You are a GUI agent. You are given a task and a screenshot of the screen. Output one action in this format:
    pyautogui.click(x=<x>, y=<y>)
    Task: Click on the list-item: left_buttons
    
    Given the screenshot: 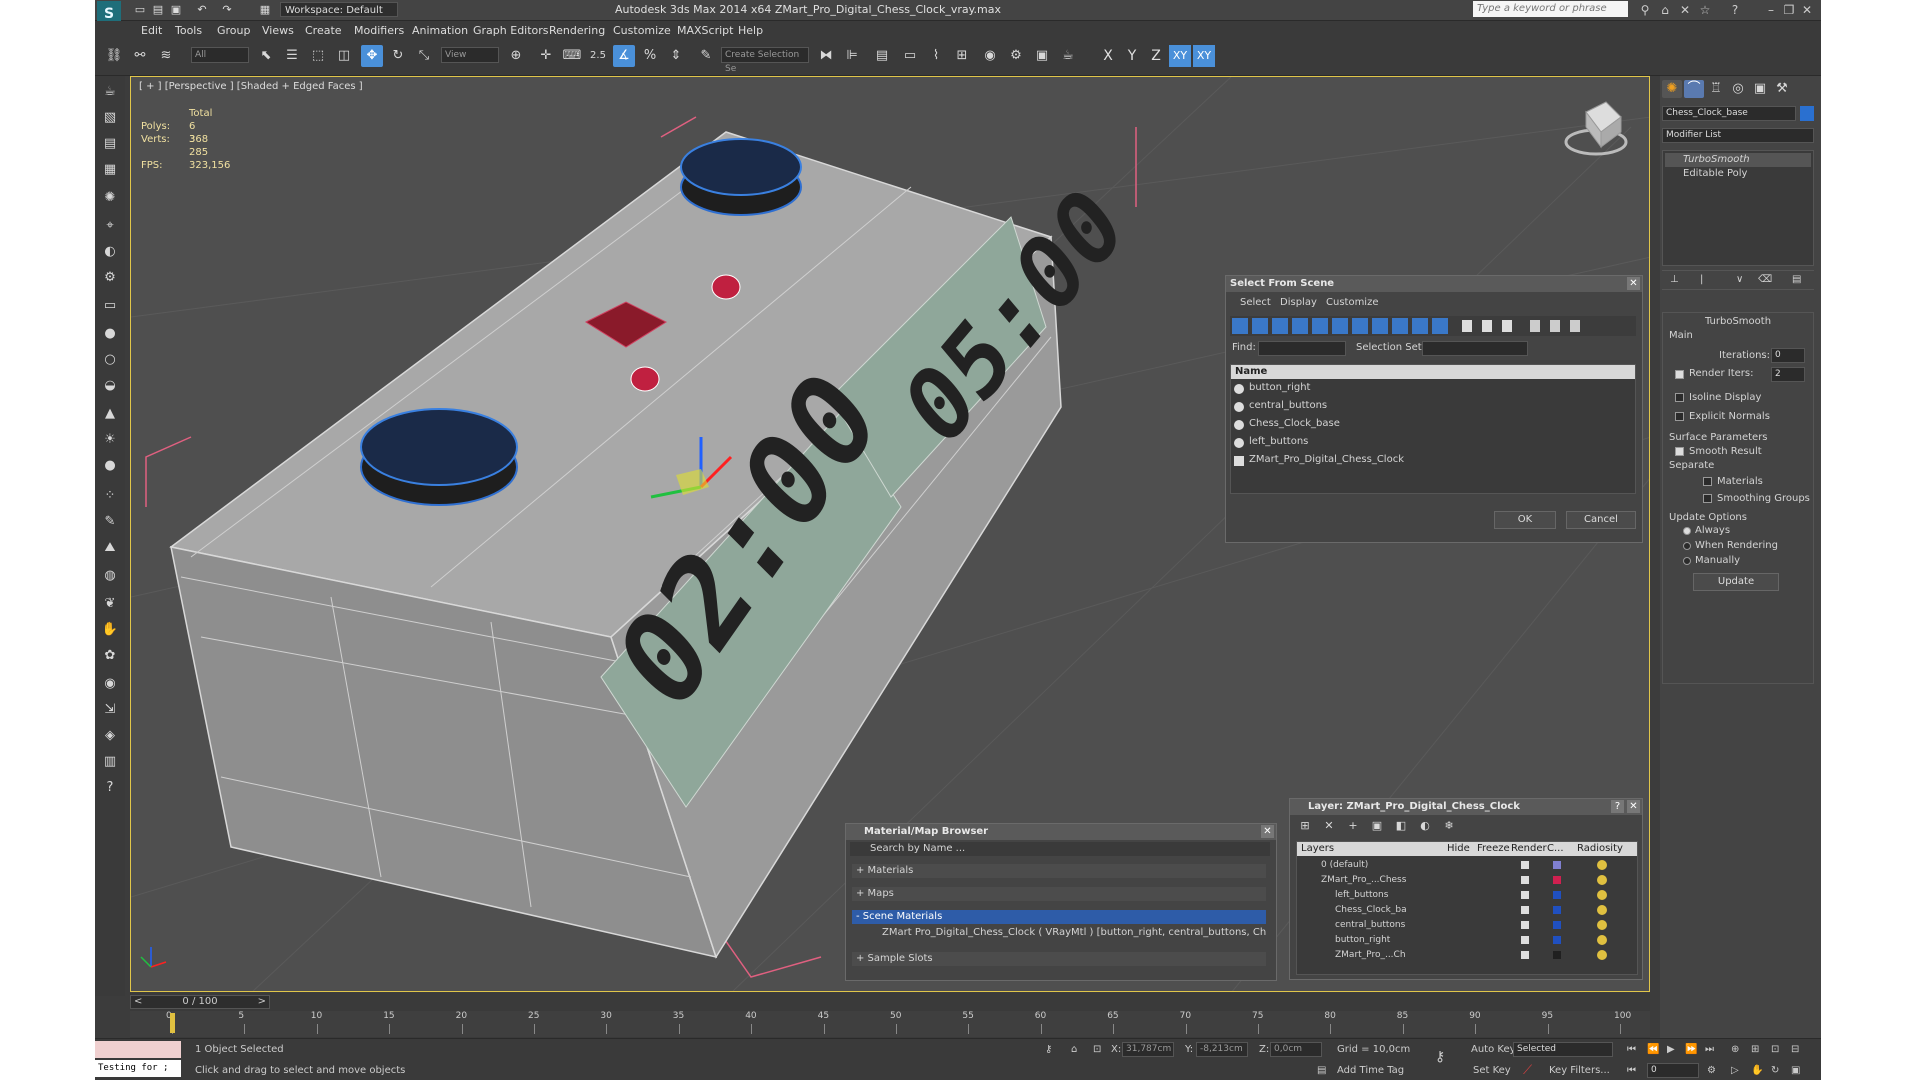 What is the action you would take?
    pyautogui.click(x=1278, y=442)
    